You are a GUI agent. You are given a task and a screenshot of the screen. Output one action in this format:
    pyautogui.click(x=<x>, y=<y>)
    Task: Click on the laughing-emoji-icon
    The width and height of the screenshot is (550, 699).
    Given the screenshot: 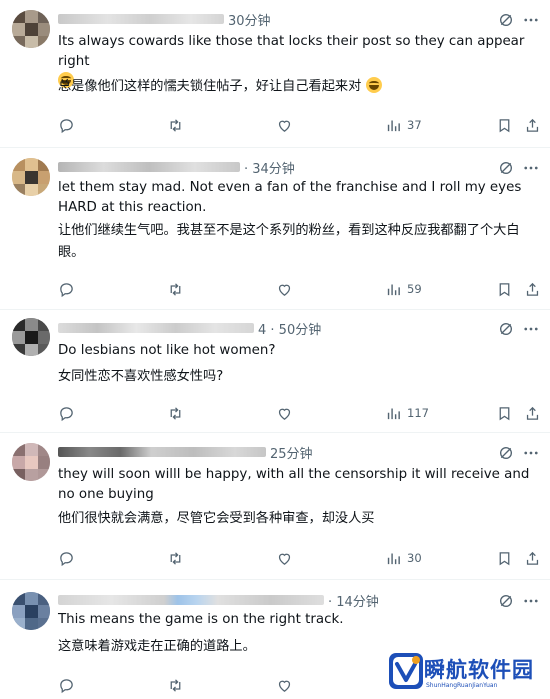 What is the action you would take?
    pyautogui.click(x=373, y=85)
    